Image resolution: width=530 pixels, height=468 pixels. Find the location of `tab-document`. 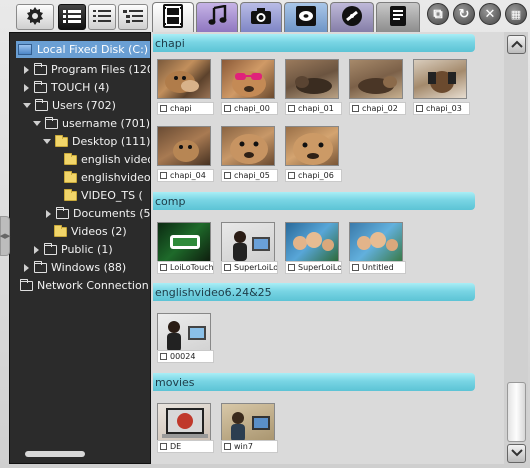

tab-document is located at coordinates (398, 17).